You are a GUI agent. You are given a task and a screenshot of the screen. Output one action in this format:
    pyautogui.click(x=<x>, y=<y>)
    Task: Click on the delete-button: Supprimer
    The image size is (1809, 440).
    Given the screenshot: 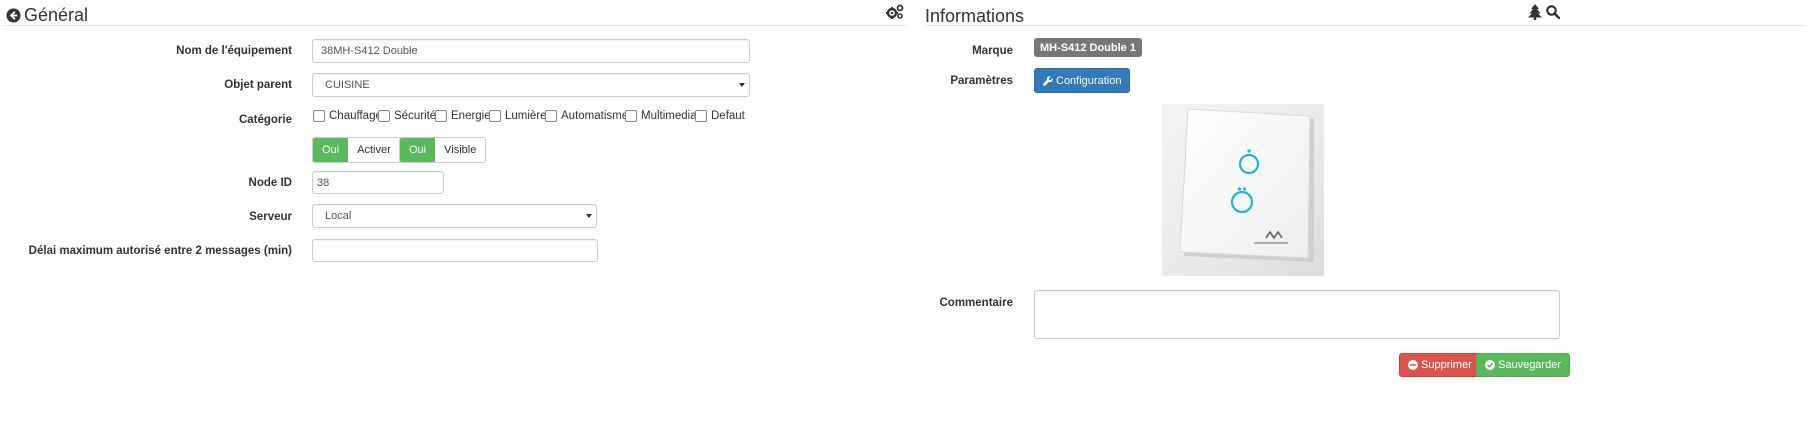 What is the action you would take?
    pyautogui.click(x=1440, y=365)
    